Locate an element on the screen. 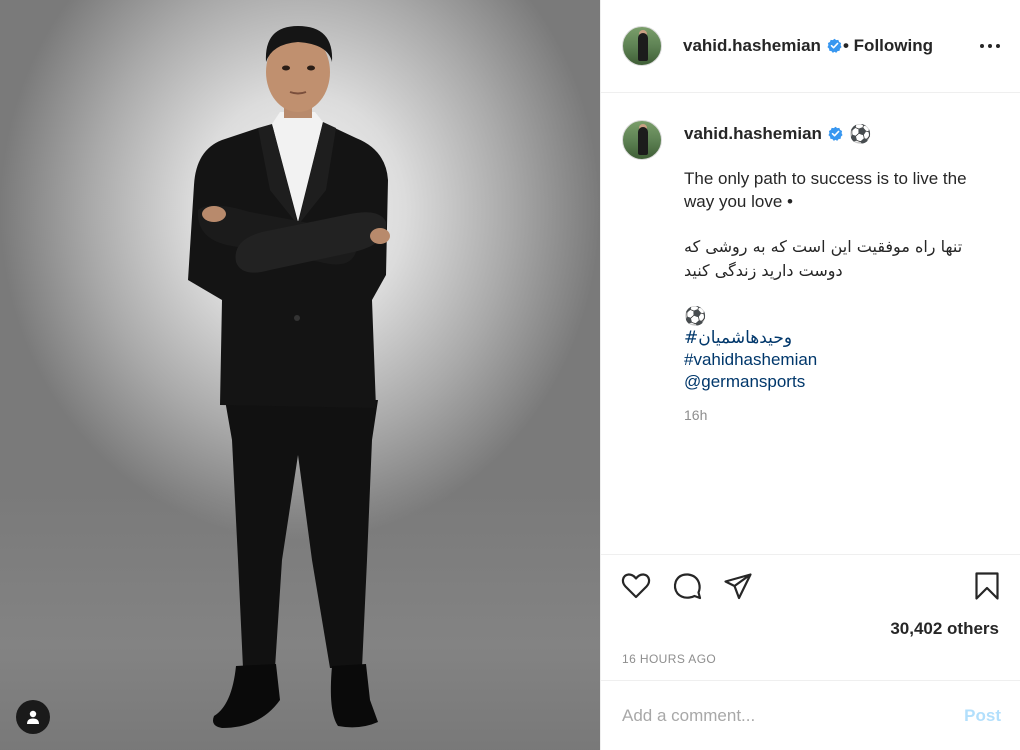  mention-germansports: @germansports is located at coordinates (834, 382).